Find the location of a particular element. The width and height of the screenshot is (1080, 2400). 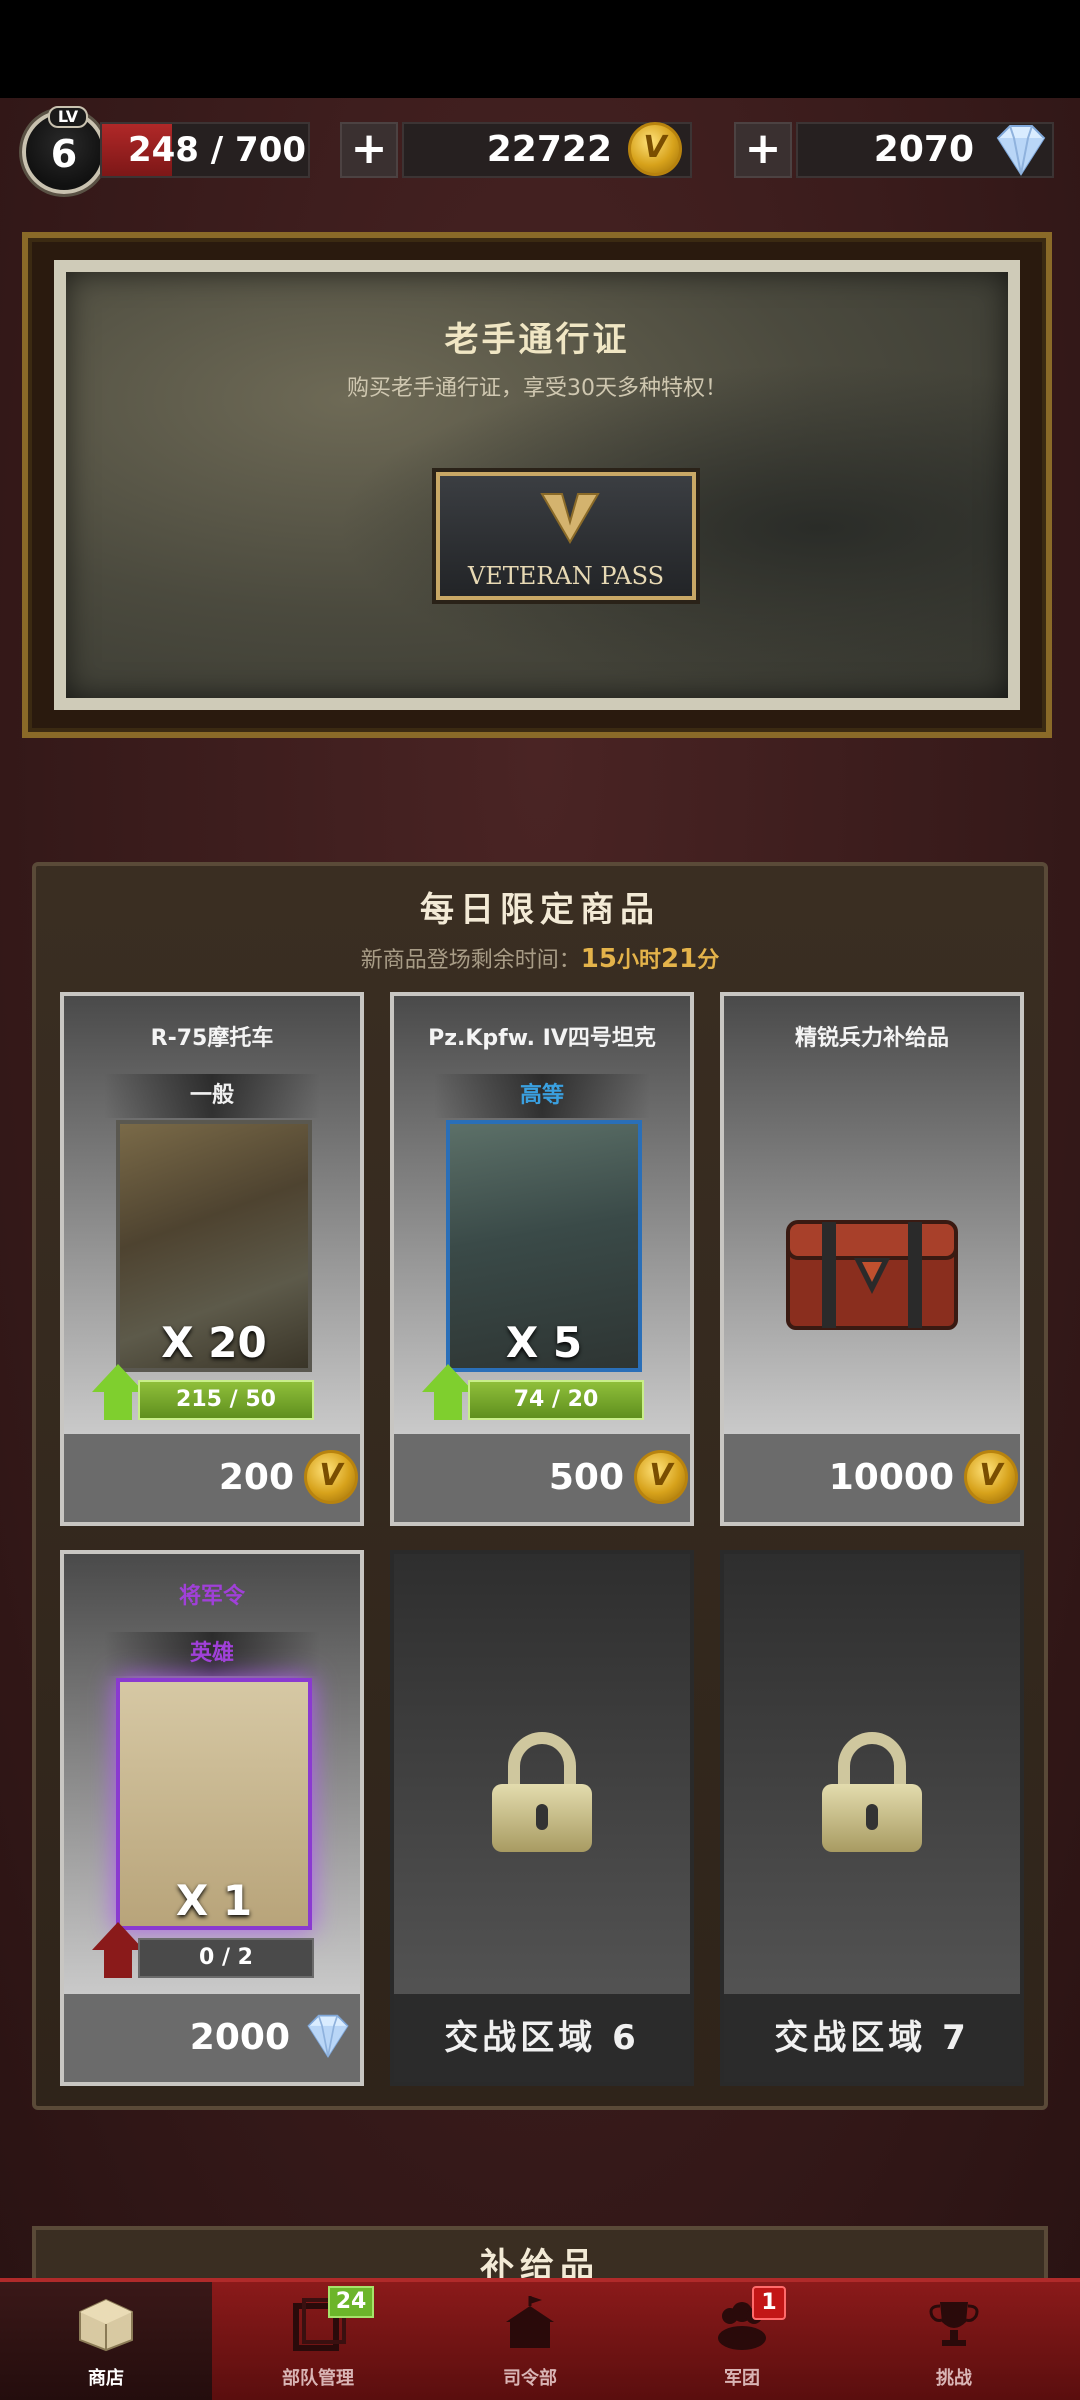

coin-counter: 22722 V is located at coordinates (547, 150).